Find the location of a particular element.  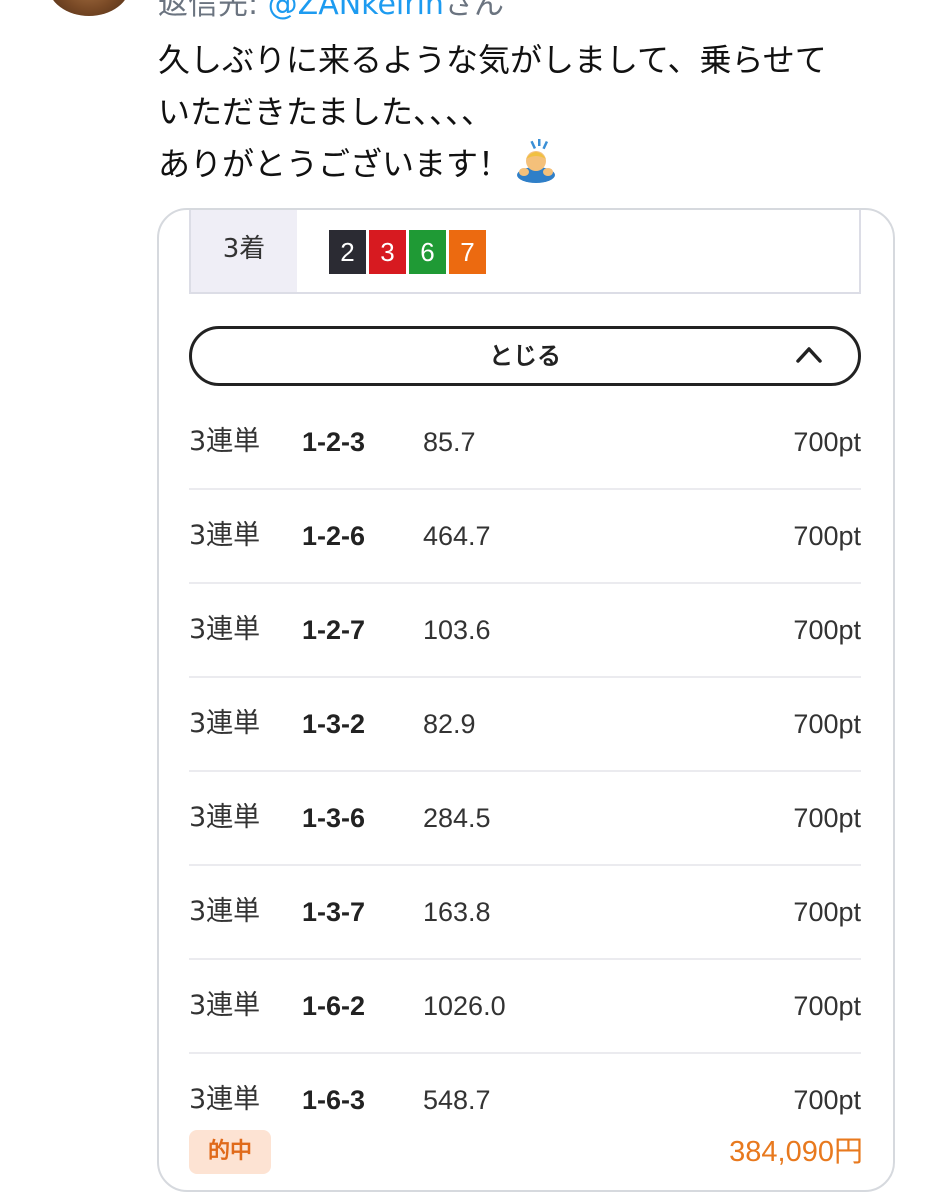

place-row: 3着 2367 is located at coordinates (525, 252).